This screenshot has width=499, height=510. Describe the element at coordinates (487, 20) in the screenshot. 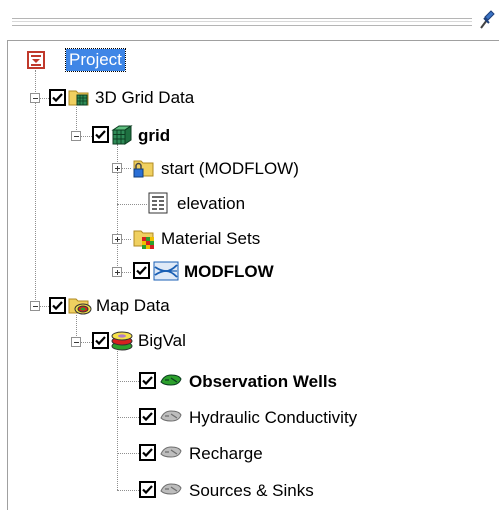

I see `pin-icon` at that location.